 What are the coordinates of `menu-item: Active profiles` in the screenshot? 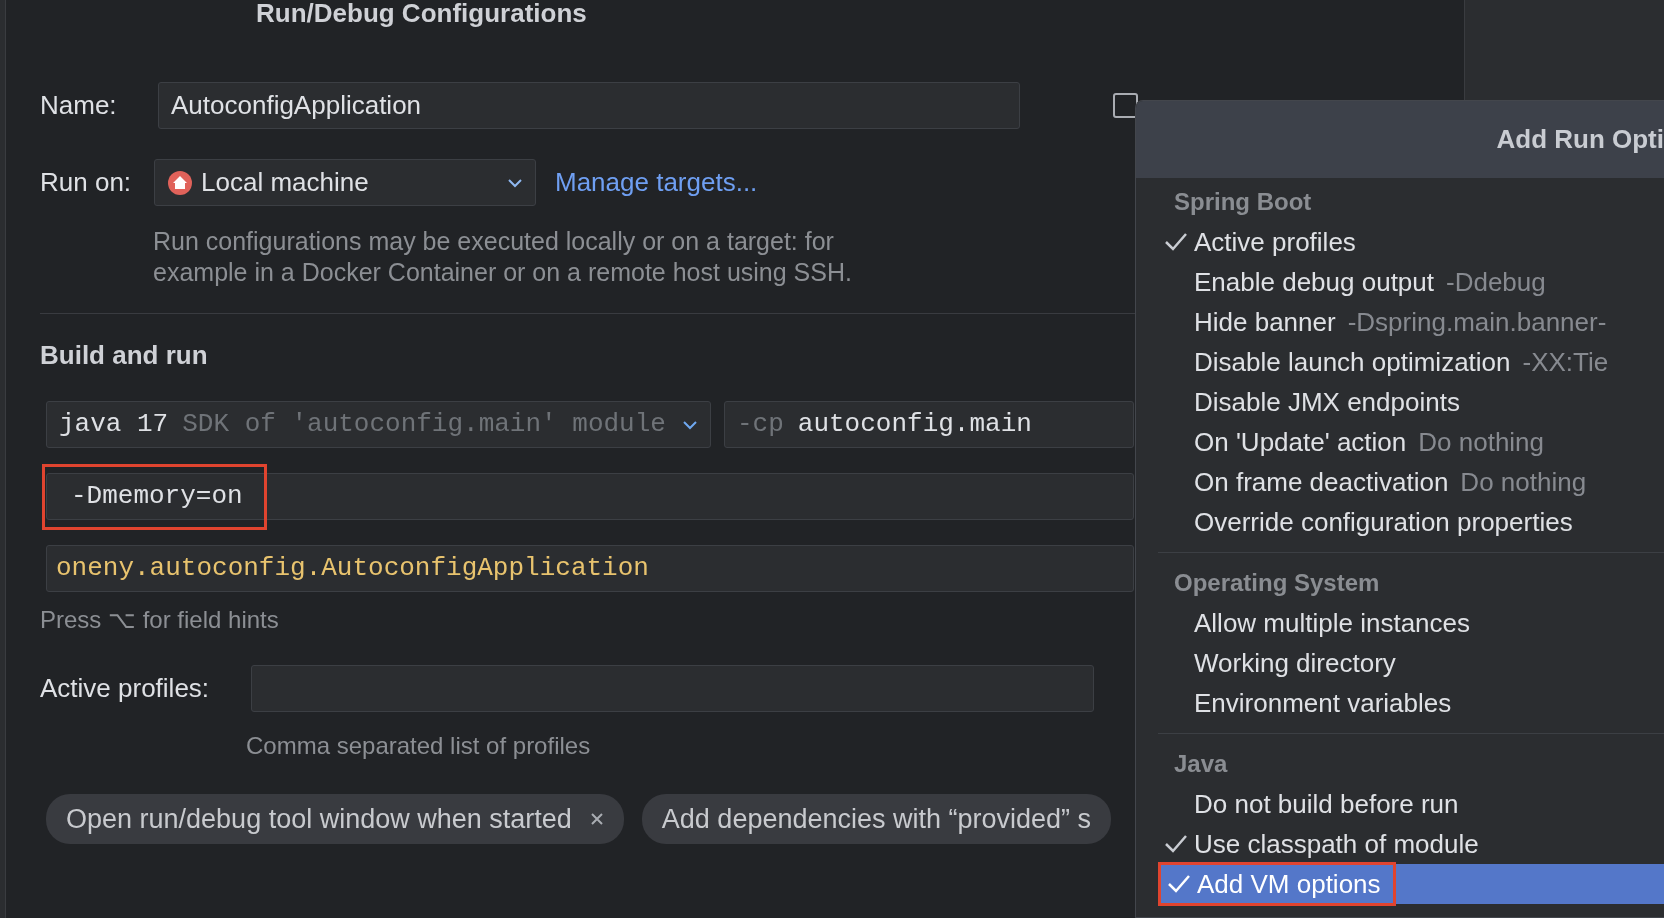 It's located at (1400, 242).